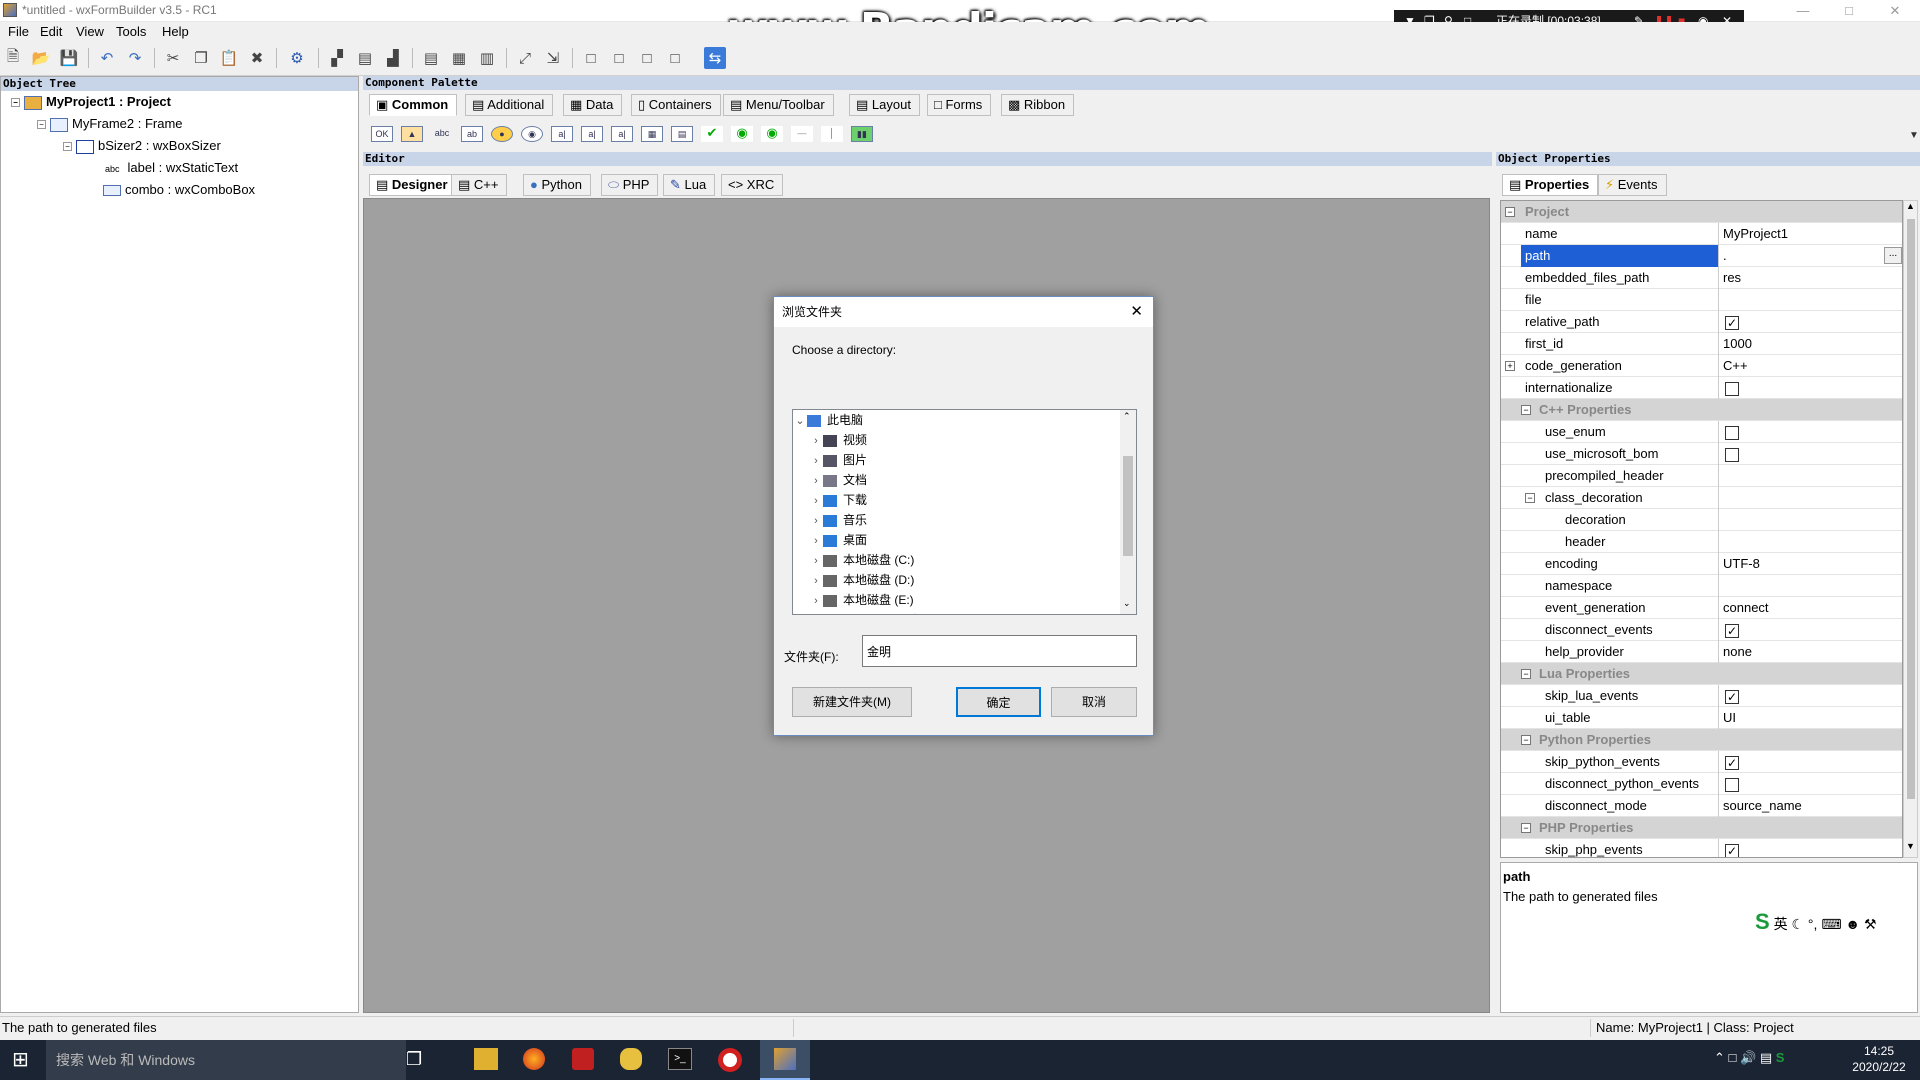  Describe the element at coordinates (179, 168) in the screenshot. I see `tree-node-label-item: abc label : wxStaticText` at that location.